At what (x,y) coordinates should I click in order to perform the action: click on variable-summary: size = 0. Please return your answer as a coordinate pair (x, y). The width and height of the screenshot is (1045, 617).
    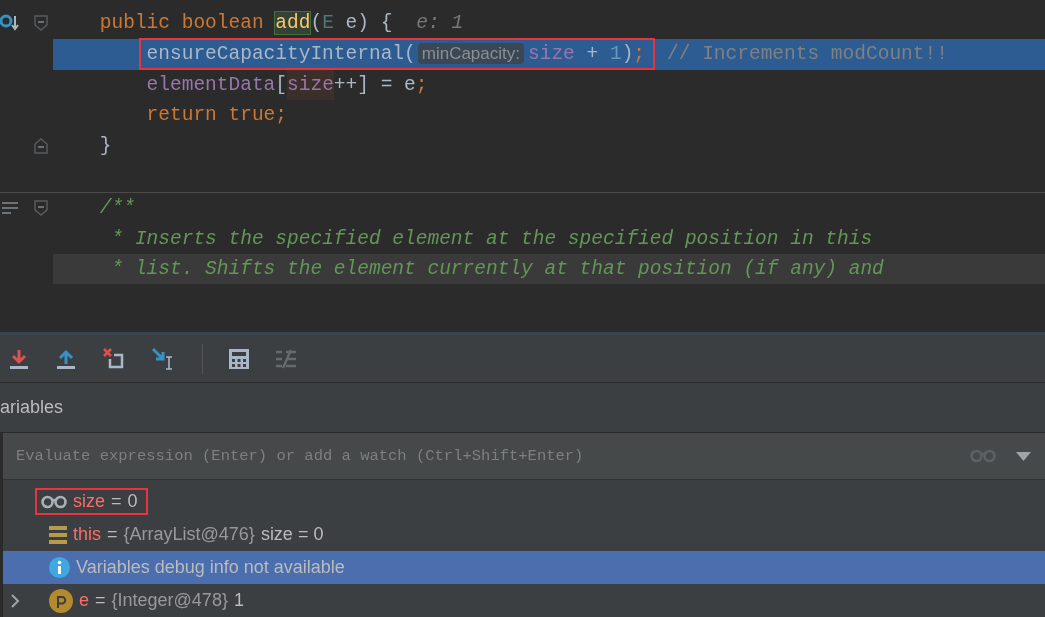
    Looking at the image, I should click on (292, 534).